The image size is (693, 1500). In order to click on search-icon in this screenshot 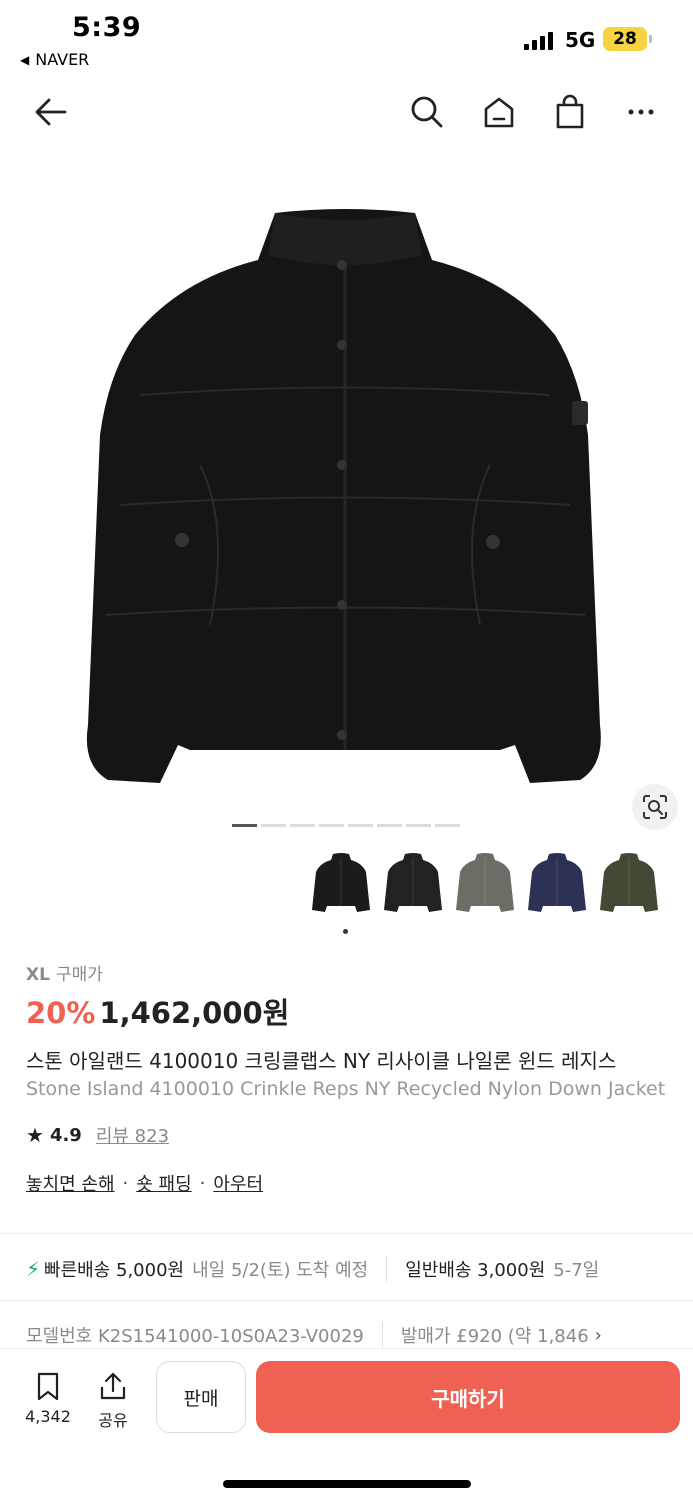, I will do `click(427, 112)`.